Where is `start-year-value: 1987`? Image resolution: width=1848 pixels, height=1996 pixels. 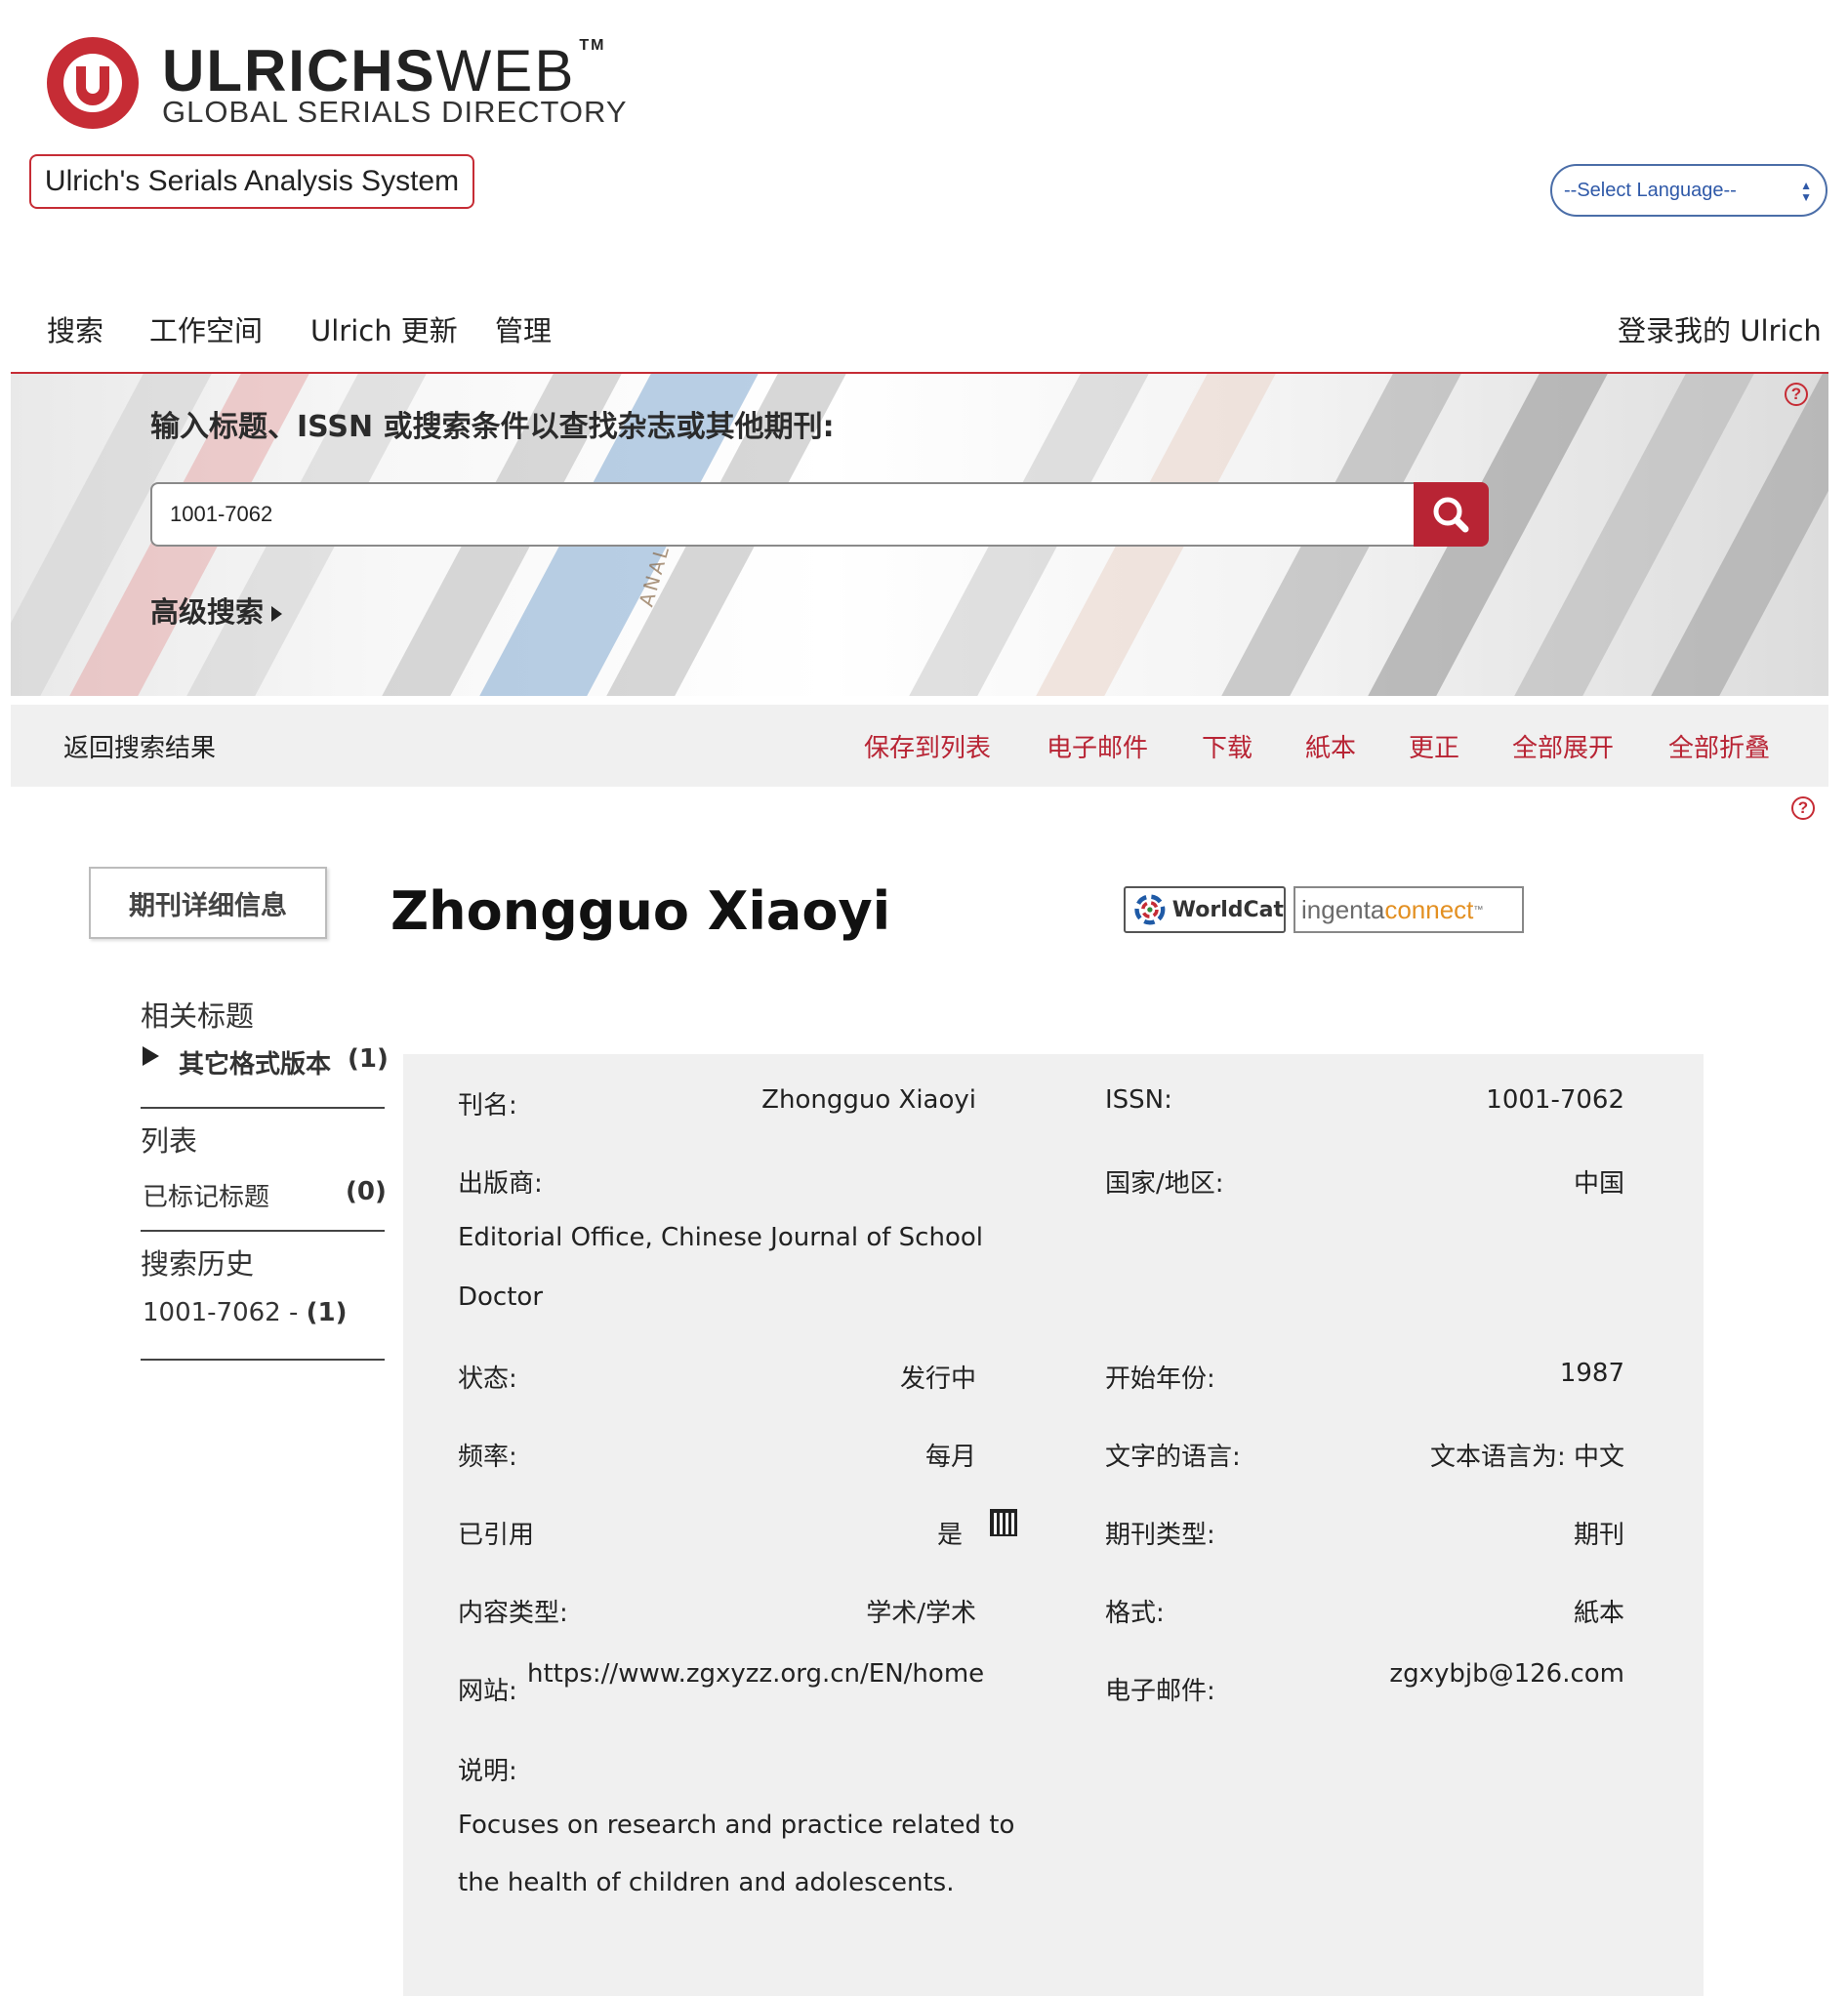 start-year-value: 1987 is located at coordinates (1591, 1373).